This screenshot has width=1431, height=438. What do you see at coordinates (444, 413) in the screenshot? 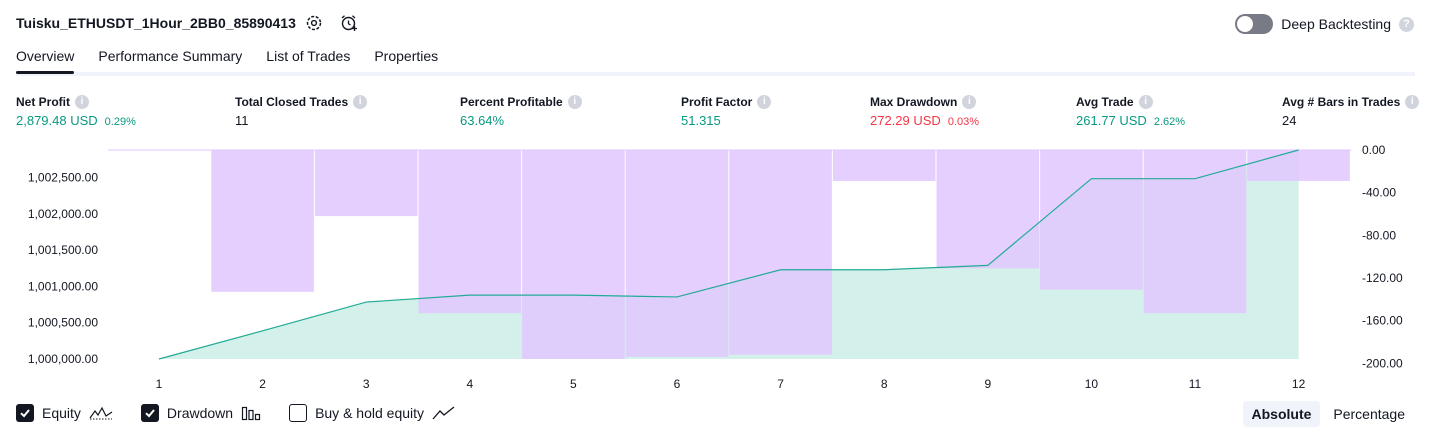
I see `trend-line-icon` at bounding box center [444, 413].